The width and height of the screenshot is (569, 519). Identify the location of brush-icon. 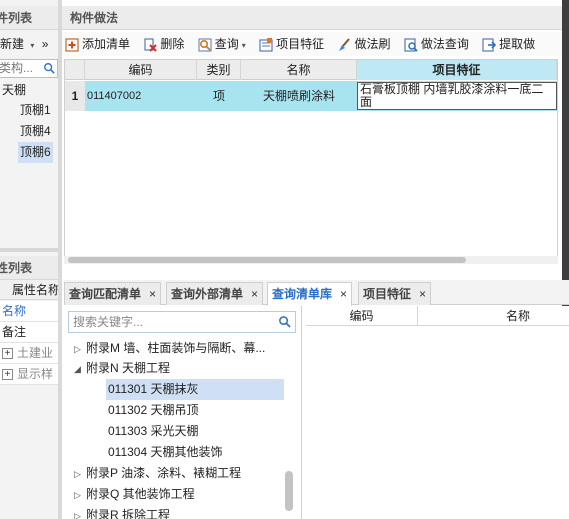
(344, 45).